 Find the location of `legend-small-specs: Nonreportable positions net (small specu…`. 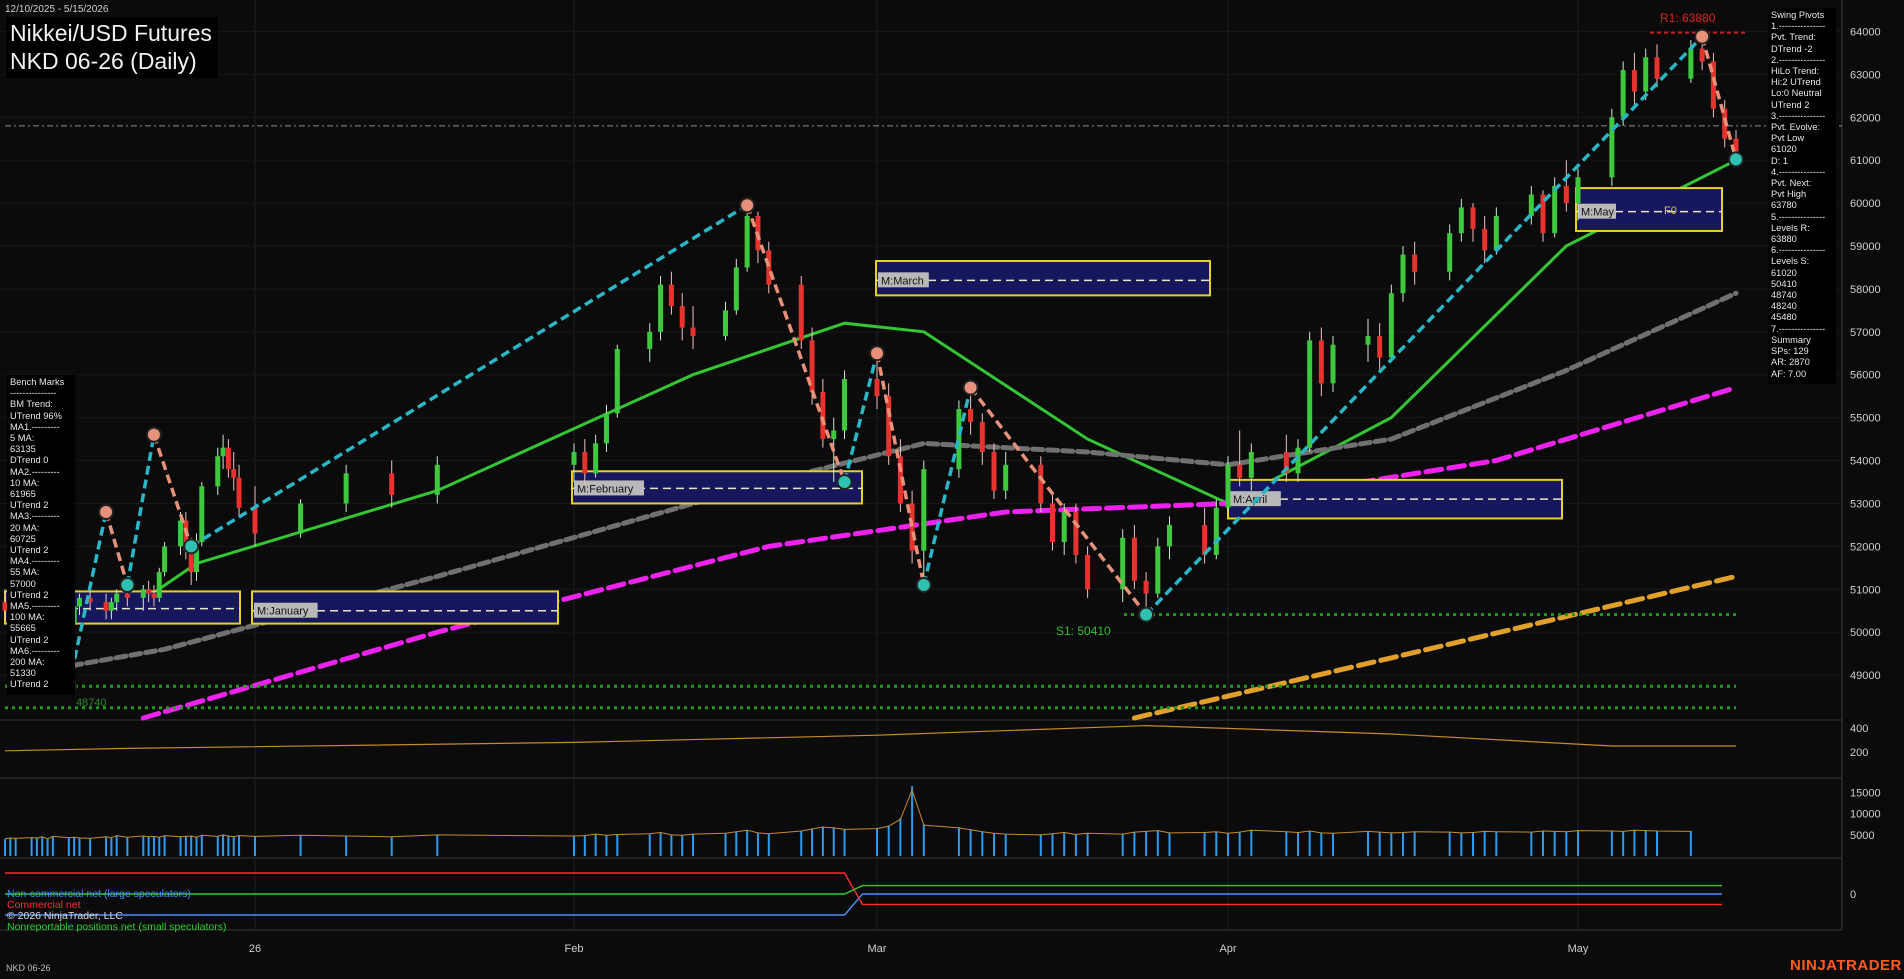

legend-small-specs: Nonreportable positions net (small specu… is located at coordinates (117, 927).